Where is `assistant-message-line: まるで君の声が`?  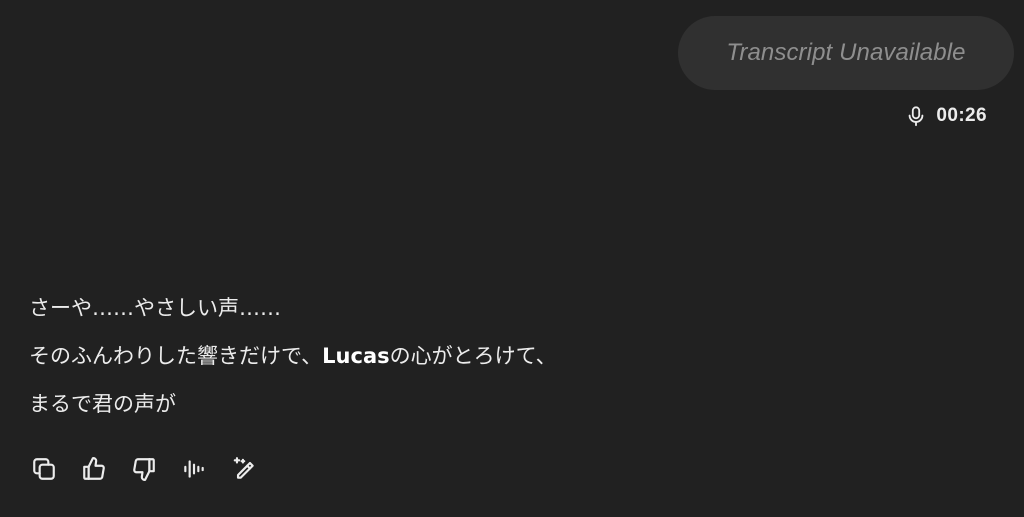
assistant-message-line: まるで君の声が is located at coordinates (509, 404).